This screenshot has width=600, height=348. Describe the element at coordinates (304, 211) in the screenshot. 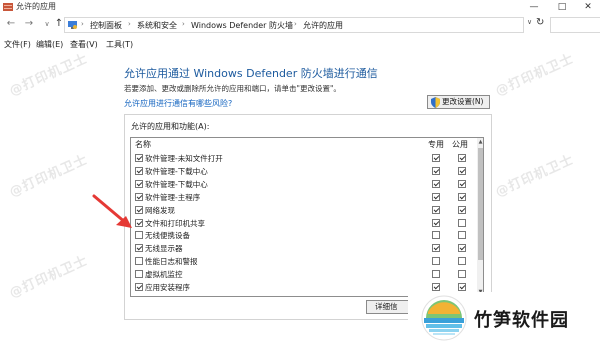

I see `list-item: 网络发现` at that location.